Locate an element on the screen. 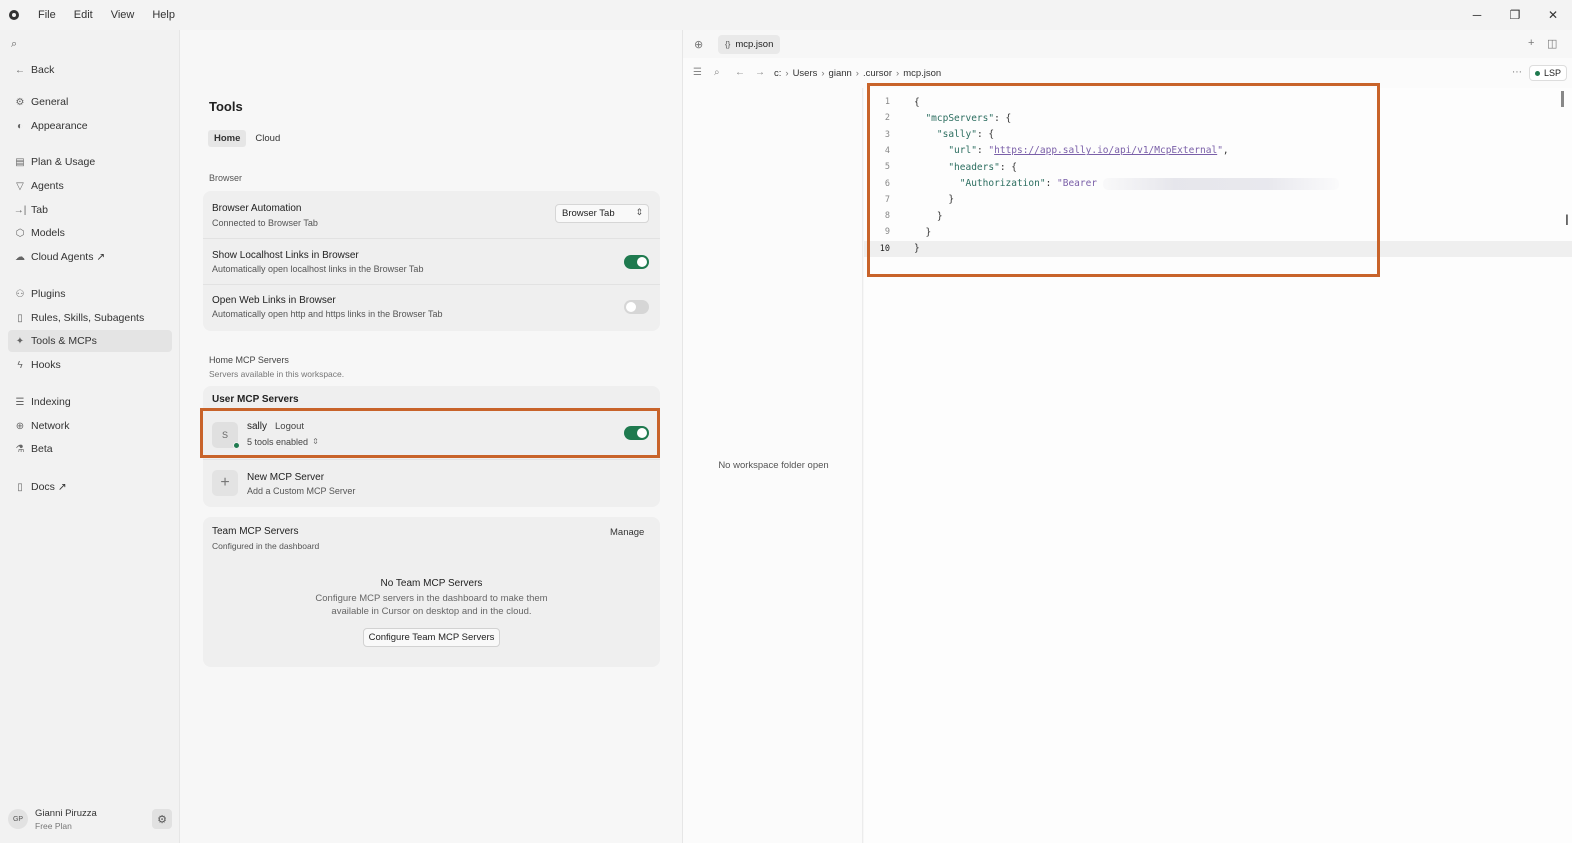 The height and width of the screenshot is (843, 1572). tab-cloud: Cloud is located at coordinates (267, 138).